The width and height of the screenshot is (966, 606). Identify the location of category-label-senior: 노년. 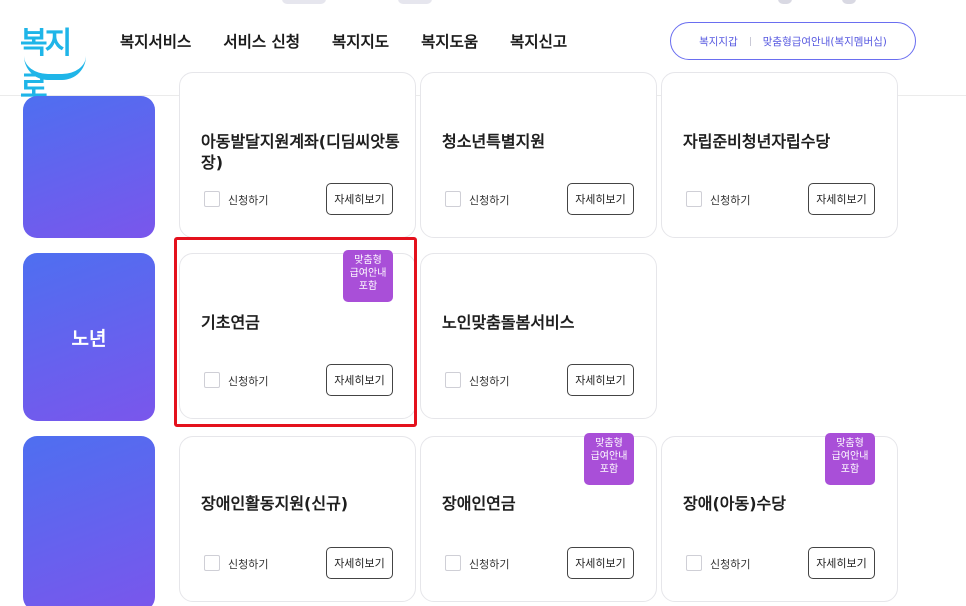
(89, 338).